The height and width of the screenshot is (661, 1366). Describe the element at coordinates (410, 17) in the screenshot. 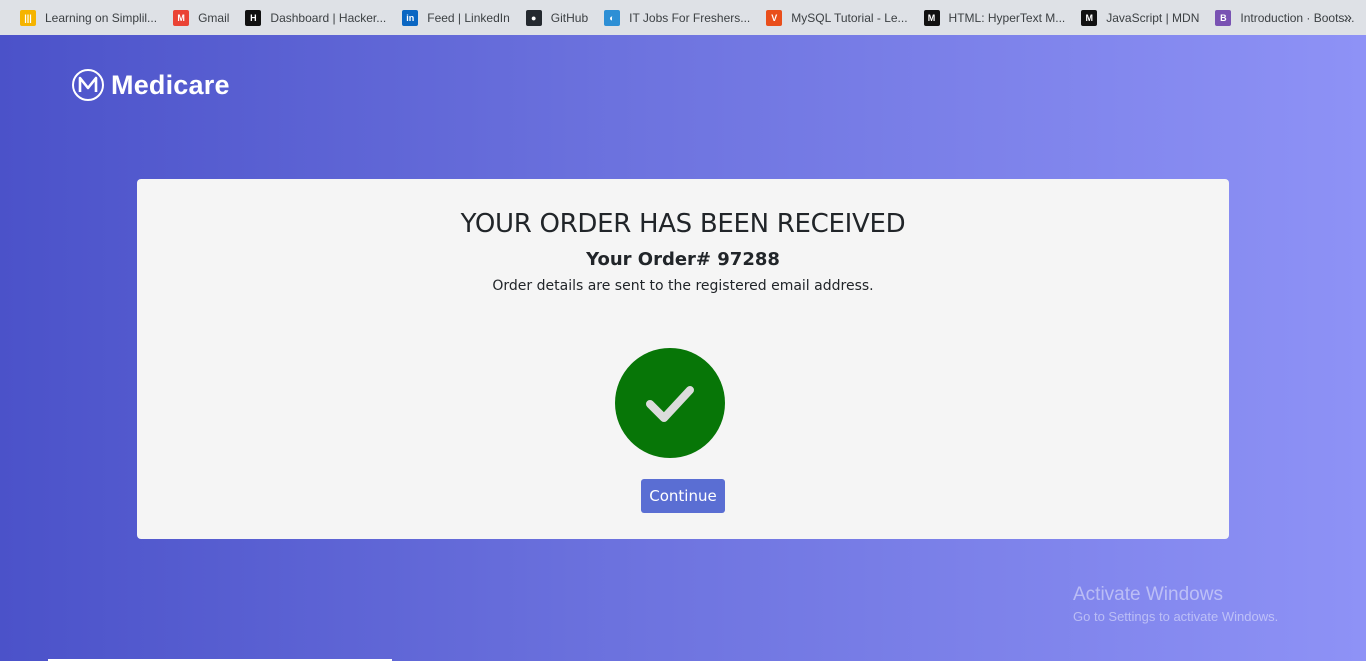

I see `linkedin-icon: in` at that location.